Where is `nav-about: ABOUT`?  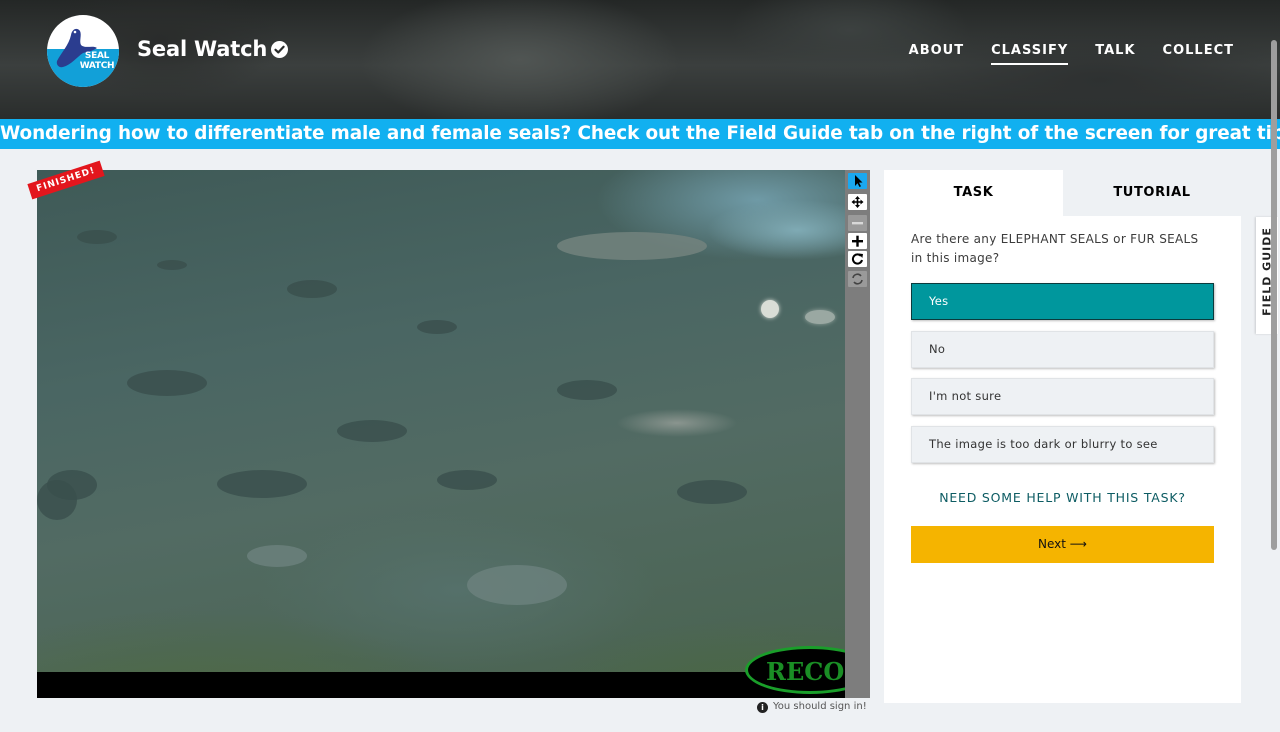 nav-about: ABOUT is located at coordinates (936, 54).